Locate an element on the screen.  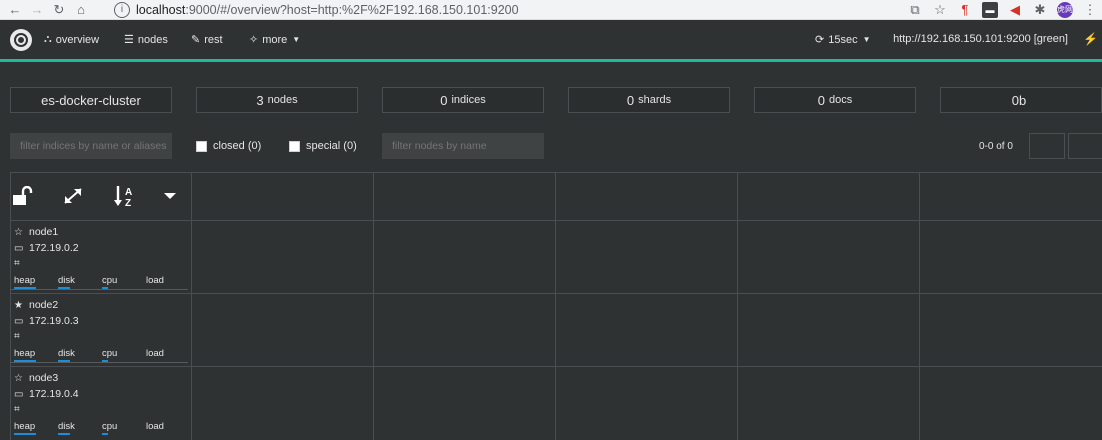
translate-icon: ⧉ is located at coordinates (915, 10).